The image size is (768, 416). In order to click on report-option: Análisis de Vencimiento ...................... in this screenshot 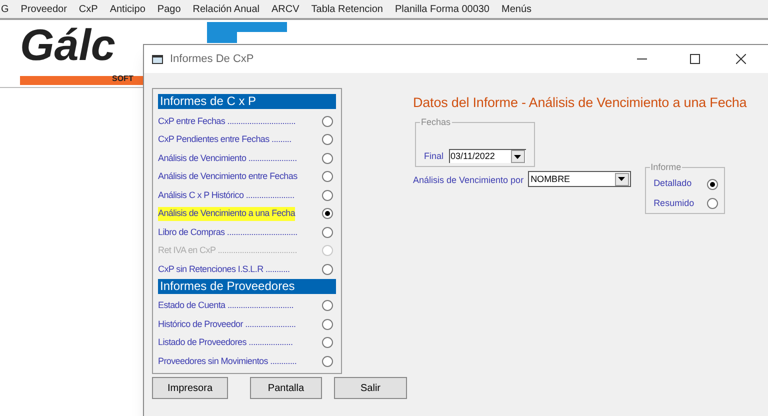, I will do `click(227, 158)`.